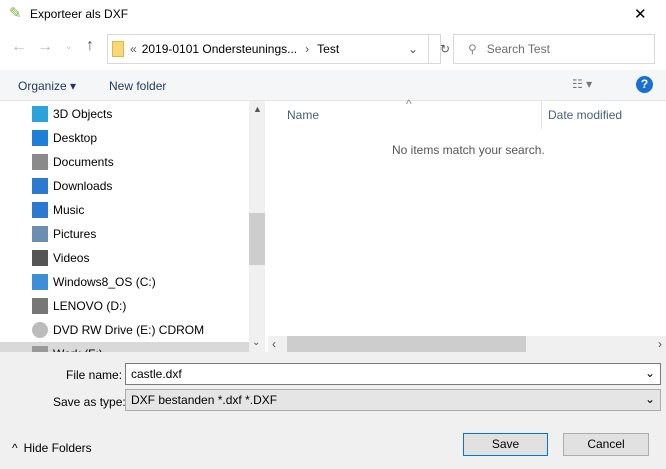 This screenshot has width=666, height=469. Describe the element at coordinates (257, 239) in the screenshot. I see `nav-scroll-thumb` at that location.